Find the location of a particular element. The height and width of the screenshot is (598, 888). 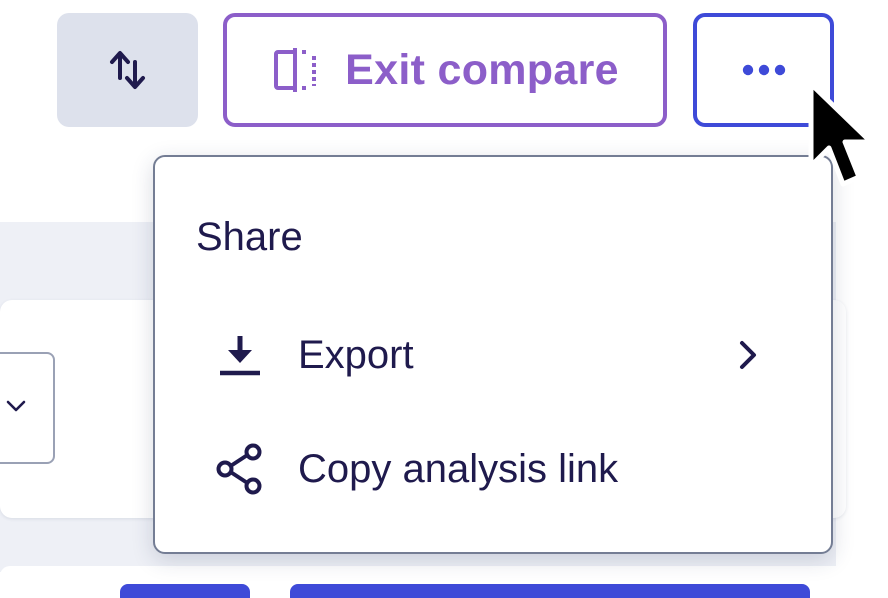

chevron-down-icon is located at coordinates (16, 406).